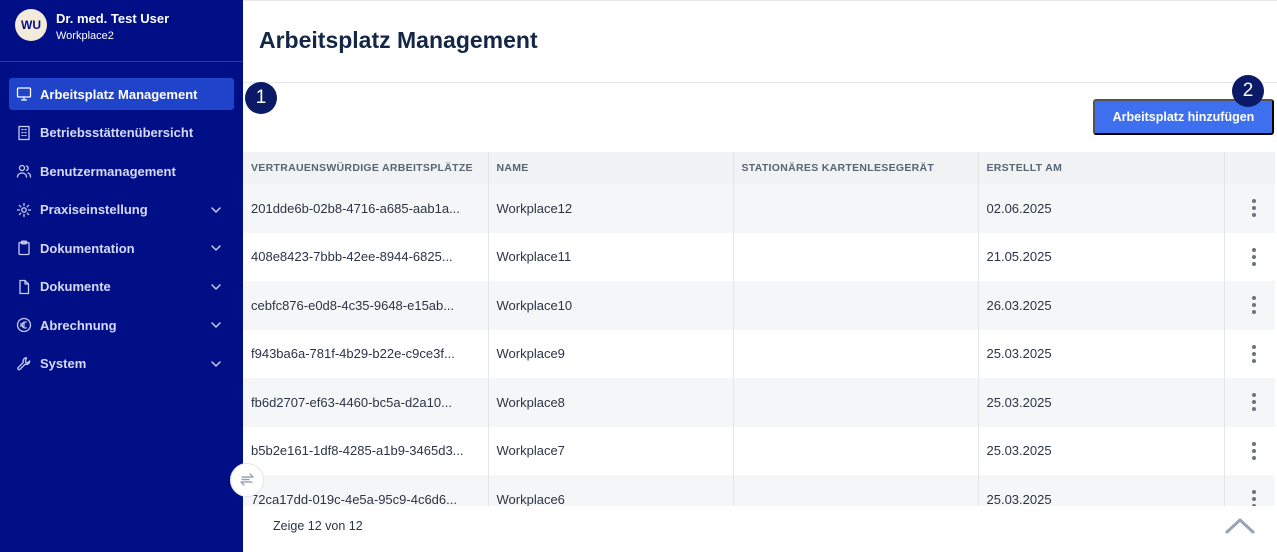 The image size is (1277, 552). Describe the element at coordinates (108, 171) in the screenshot. I see `sidebar-item-label: Benutzermanagement` at that location.